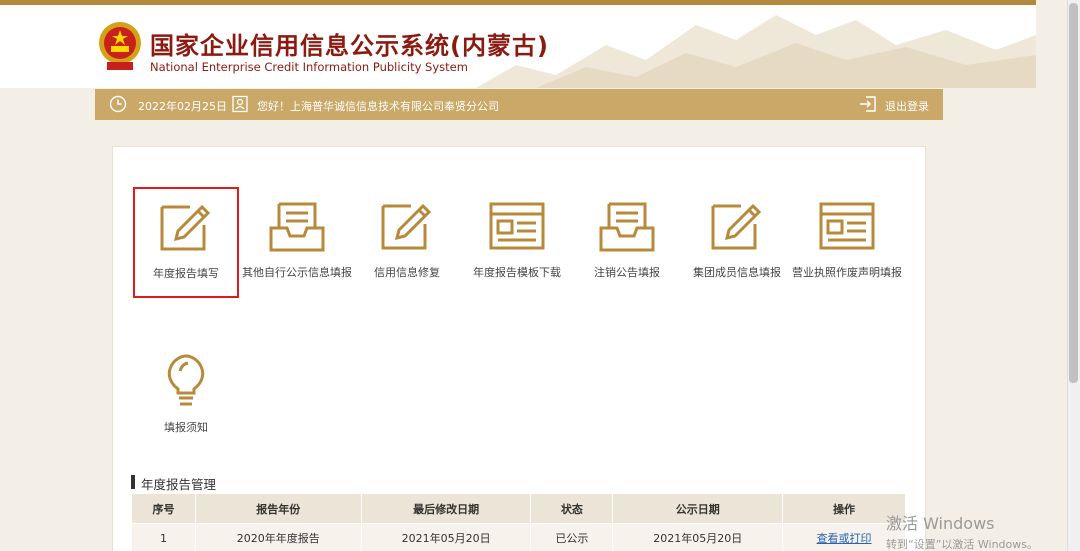 This screenshot has height=551, width=1080. I want to click on lightbulb-icon, so click(186, 380).